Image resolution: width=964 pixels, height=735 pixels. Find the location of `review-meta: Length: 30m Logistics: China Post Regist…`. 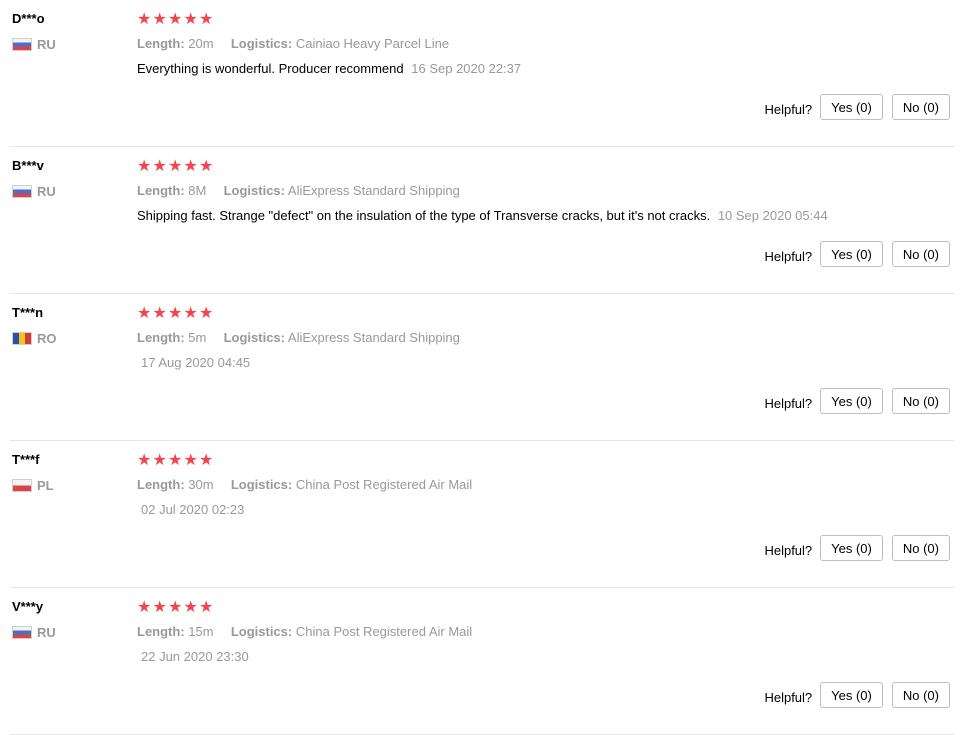

review-meta: Length: 30m Logistics: China Post Regist… is located at coordinates (304, 484).